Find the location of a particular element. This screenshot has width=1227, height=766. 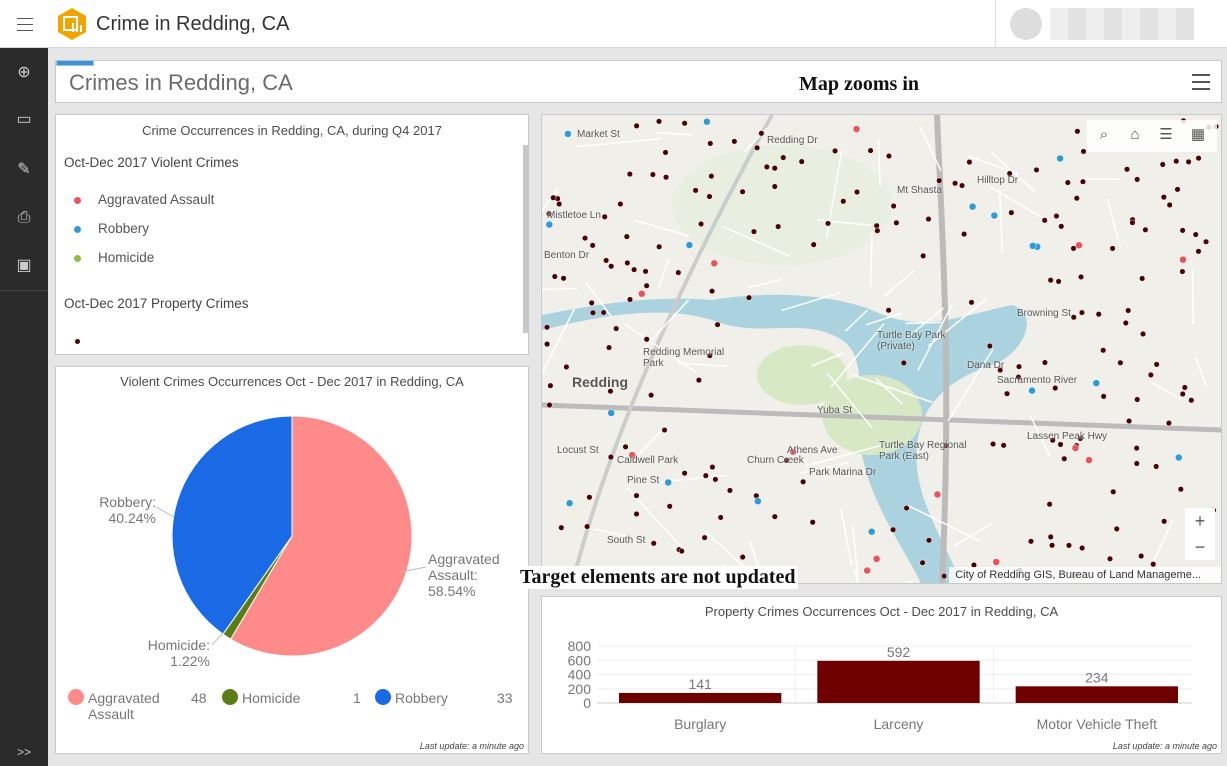

zoom-out-button: − is located at coordinates (1200, 547).